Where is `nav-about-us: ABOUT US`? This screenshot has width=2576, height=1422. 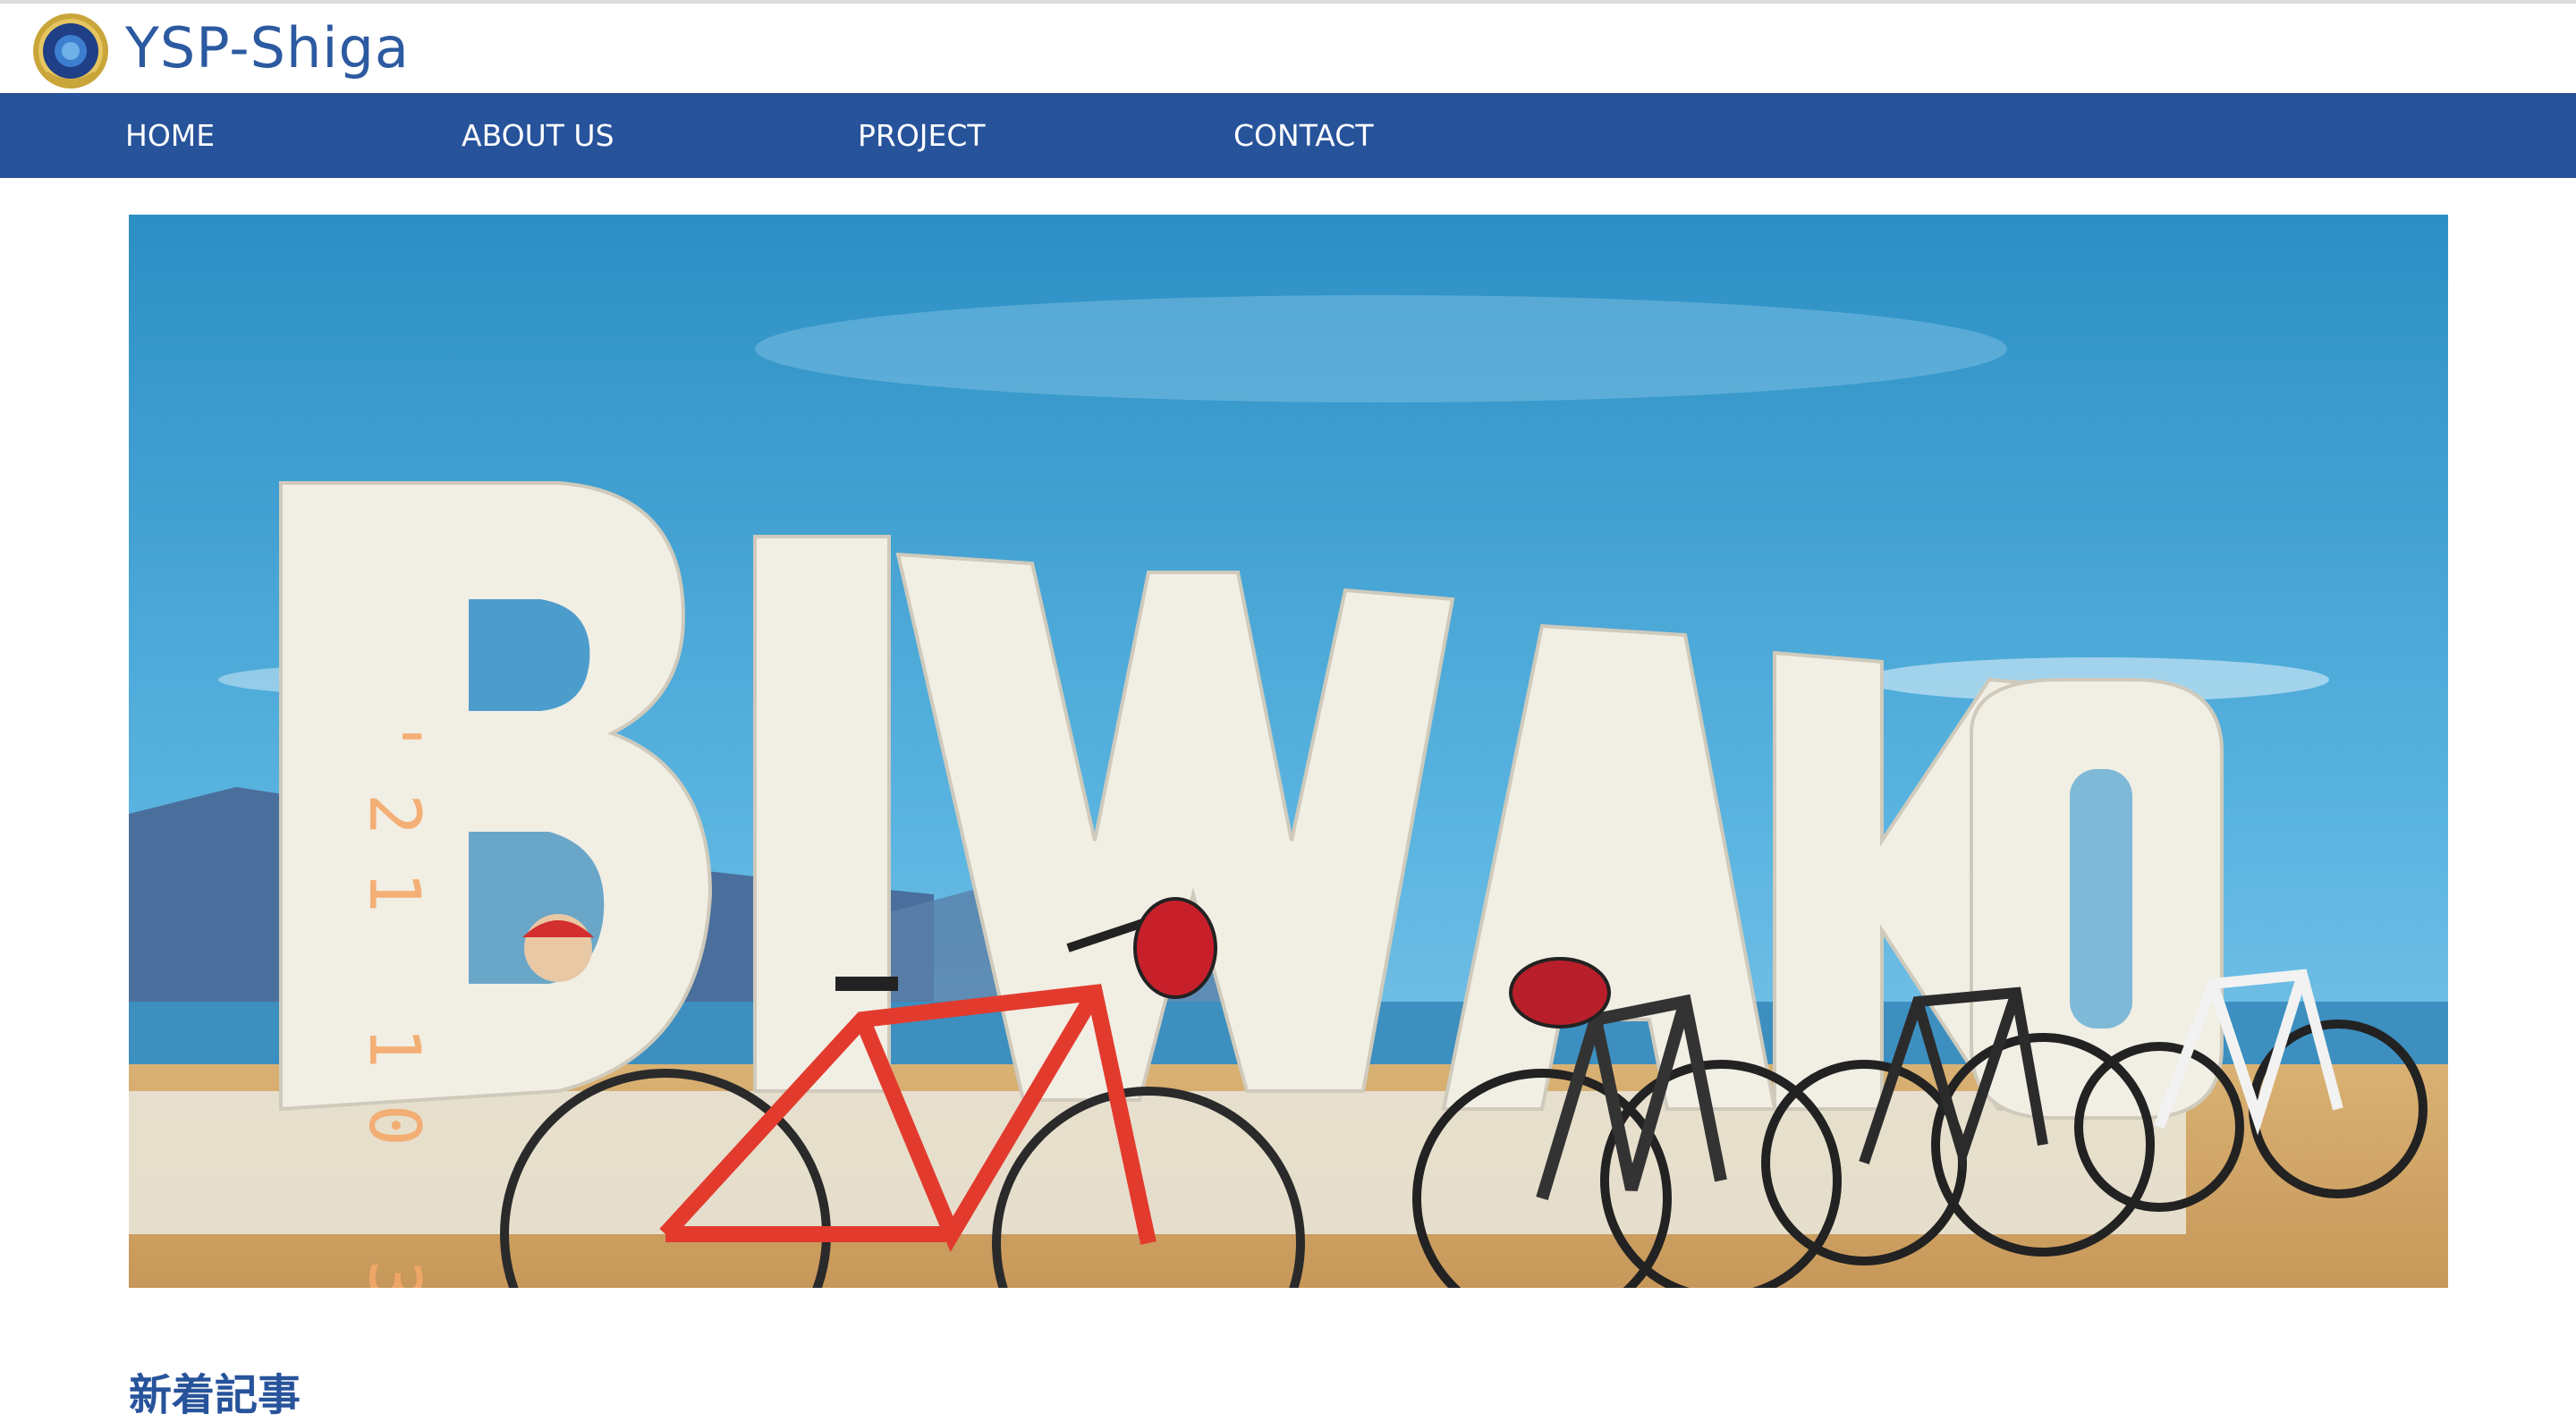
nav-about-us: ABOUT US is located at coordinates (538, 135).